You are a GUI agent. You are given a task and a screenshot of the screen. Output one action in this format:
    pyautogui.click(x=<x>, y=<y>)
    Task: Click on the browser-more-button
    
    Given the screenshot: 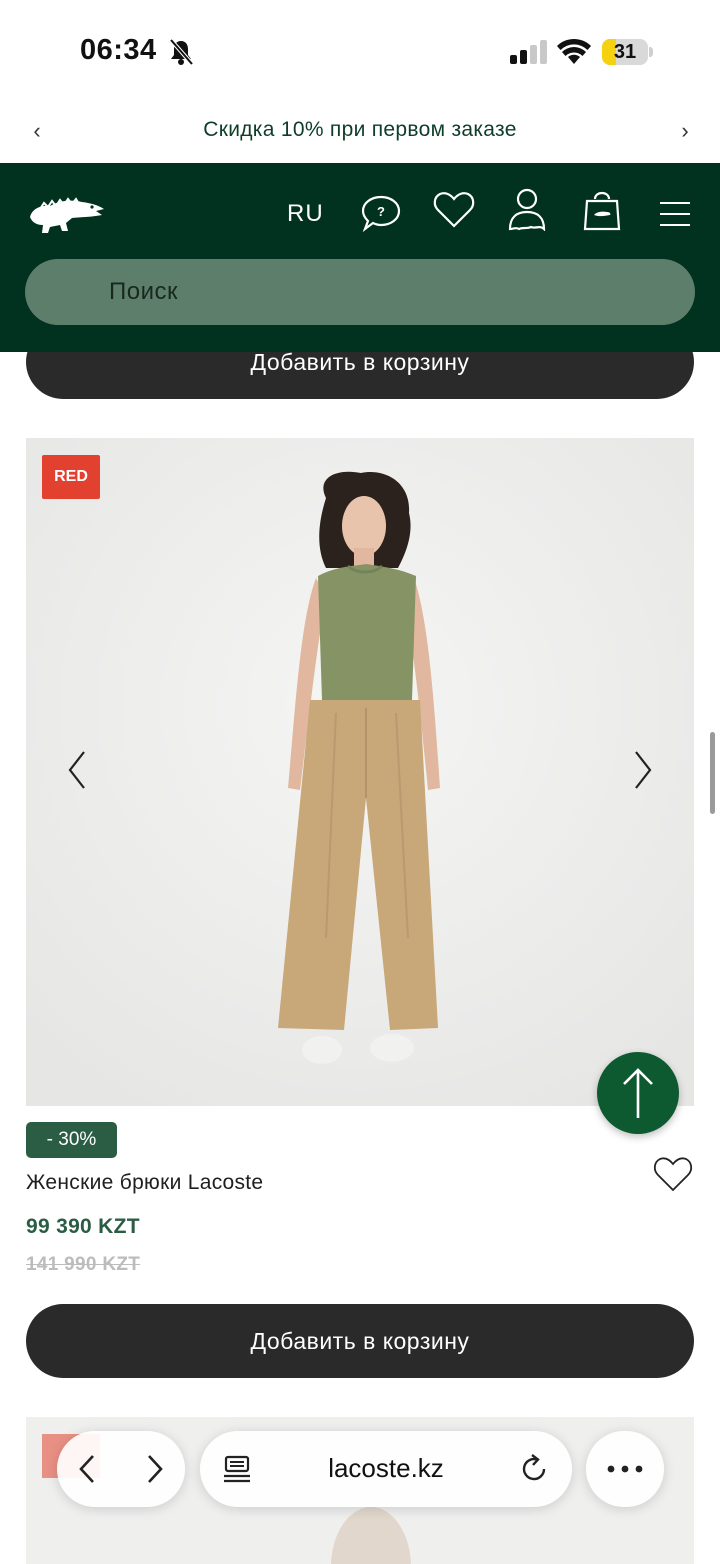 What is the action you would take?
    pyautogui.click(x=625, y=1469)
    